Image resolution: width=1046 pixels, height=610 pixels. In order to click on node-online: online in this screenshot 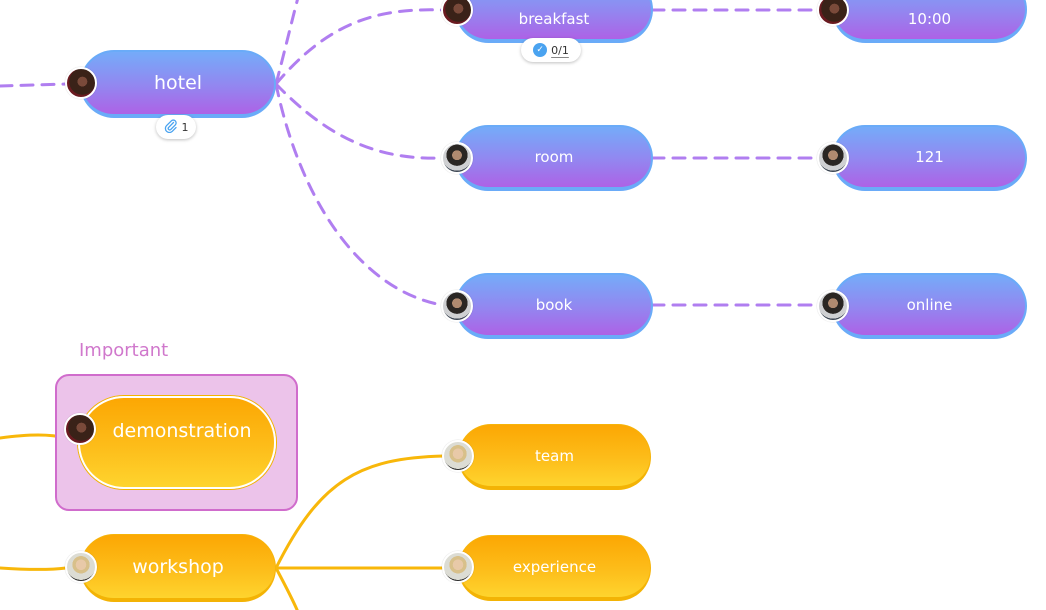, I will do `click(929, 306)`.